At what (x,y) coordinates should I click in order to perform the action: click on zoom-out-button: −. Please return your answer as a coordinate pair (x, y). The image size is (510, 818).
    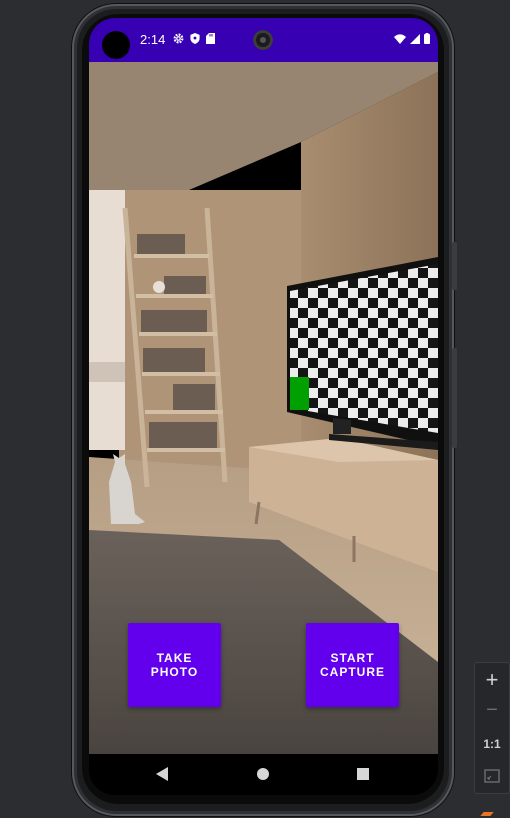
    Looking at the image, I should click on (492, 710).